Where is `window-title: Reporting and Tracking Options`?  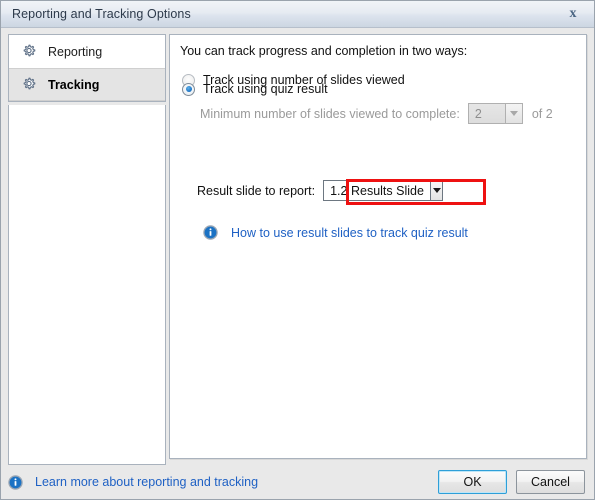
window-title: Reporting and Tracking Options is located at coordinates (101, 14).